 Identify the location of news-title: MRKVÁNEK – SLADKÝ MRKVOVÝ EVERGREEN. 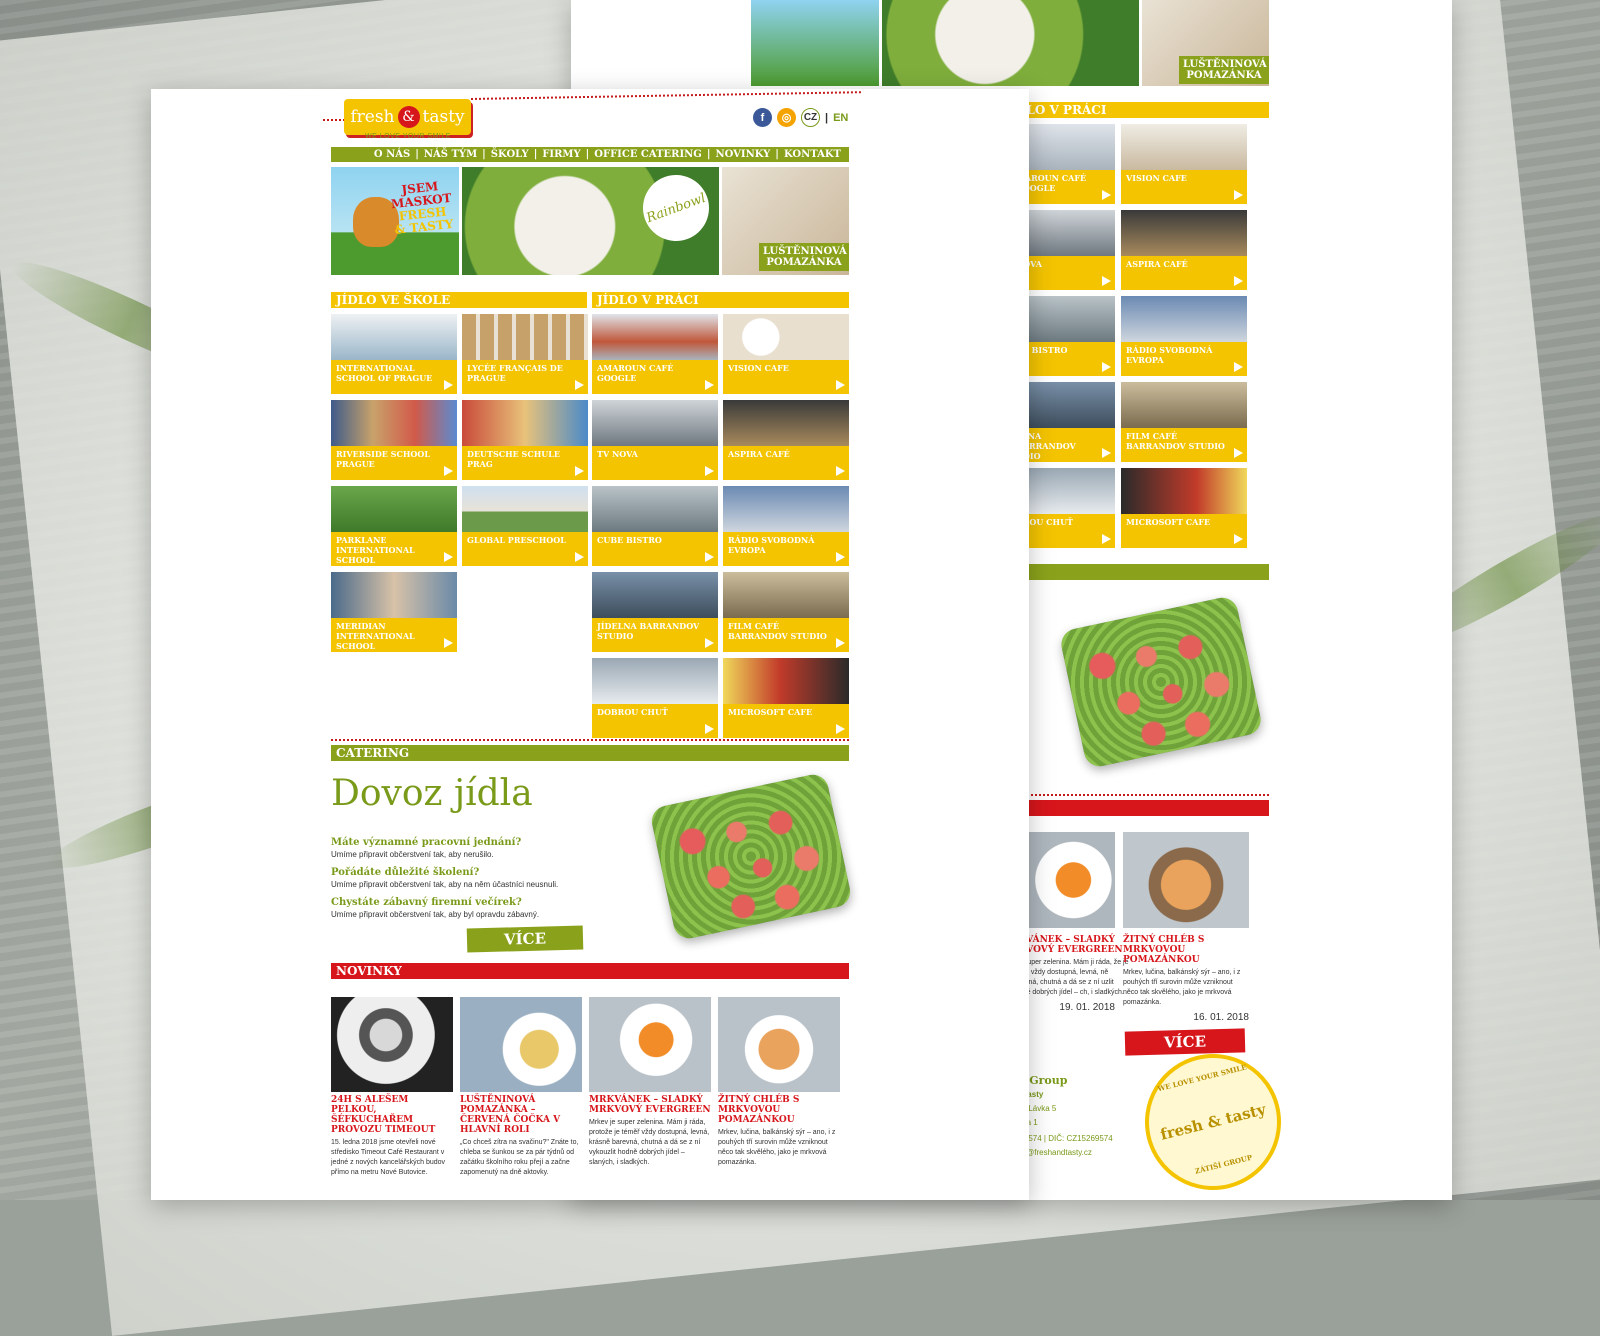
(650, 1105).